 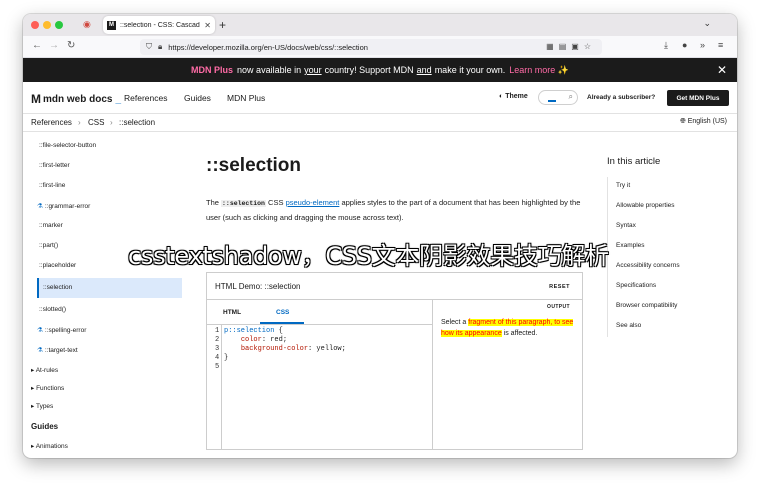 What do you see at coordinates (47, 388) in the screenshot?
I see `sidebar-group-functions: ▸ Functions` at bounding box center [47, 388].